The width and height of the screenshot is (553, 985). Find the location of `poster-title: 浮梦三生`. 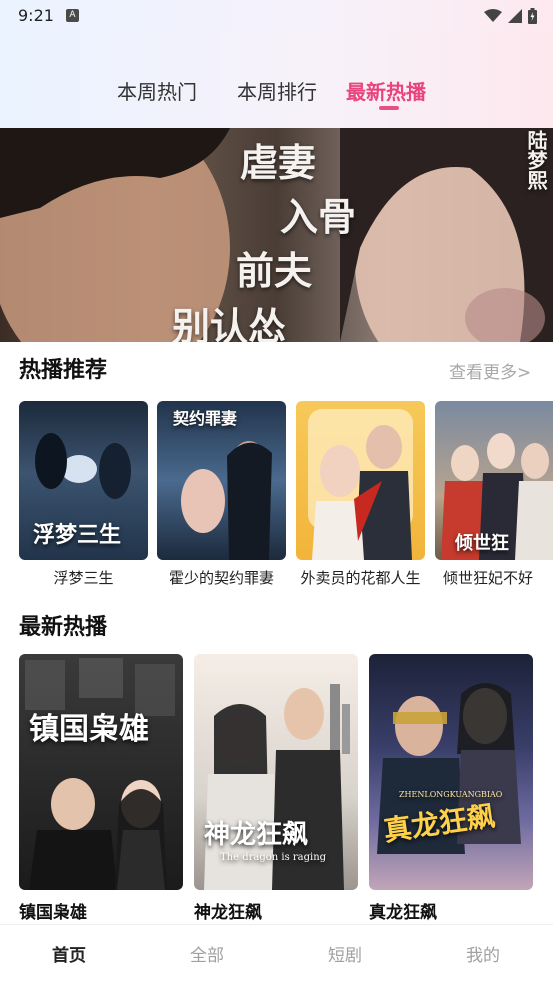

poster-title: 浮梦三生 is located at coordinates (77, 535).